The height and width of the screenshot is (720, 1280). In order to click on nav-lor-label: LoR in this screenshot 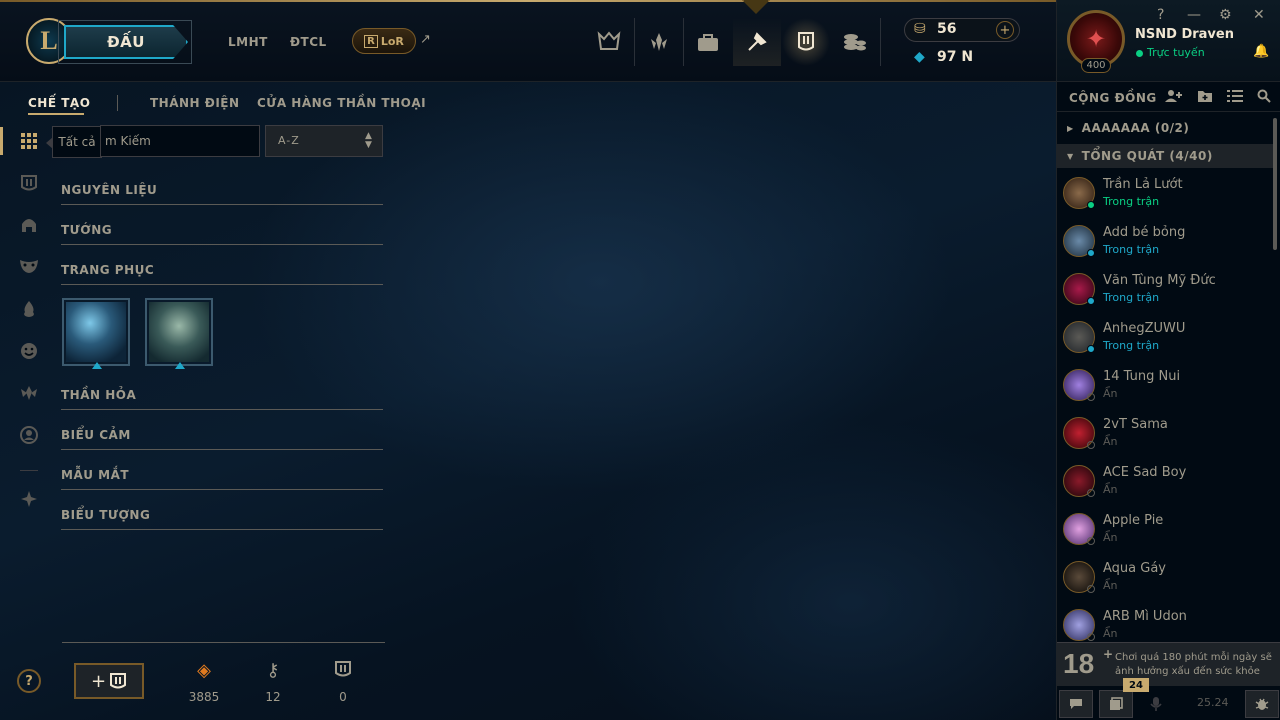, I will do `click(392, 41)`.